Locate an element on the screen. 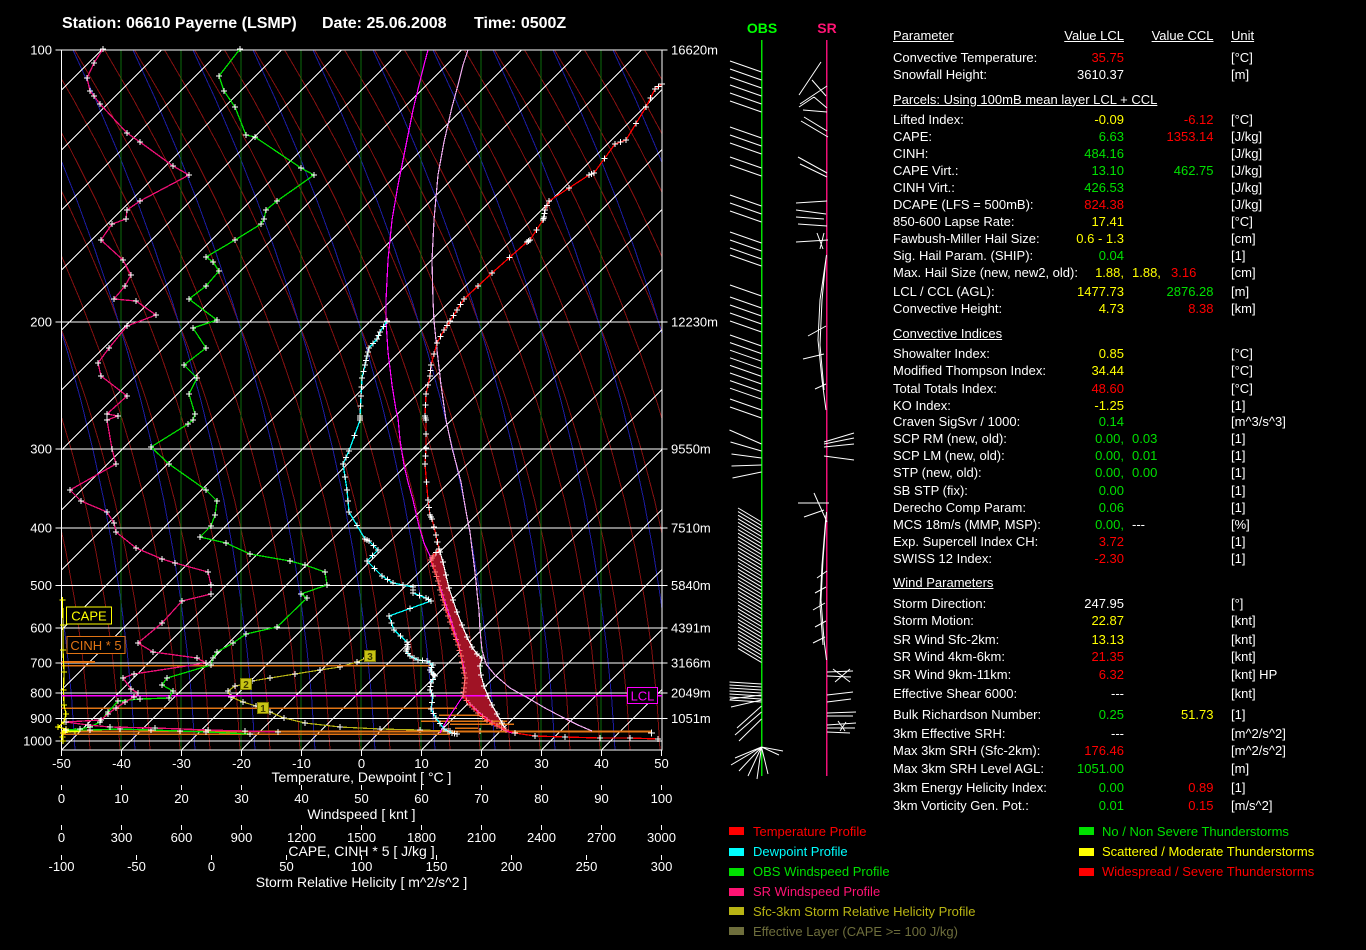 The image size is (1366, 950). svg-text: OBS is located at coordinates (762, 28).